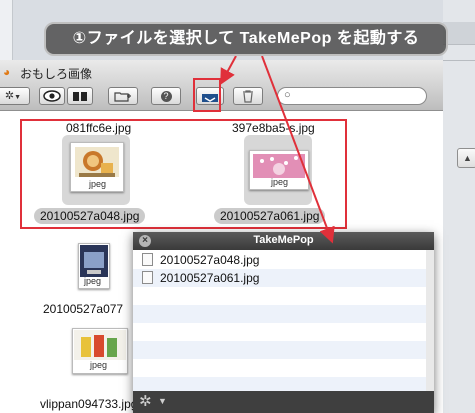  I want to click on instruction-callout: ①ファイルを選択して TakeMePop を起動する, so click(246, 39).